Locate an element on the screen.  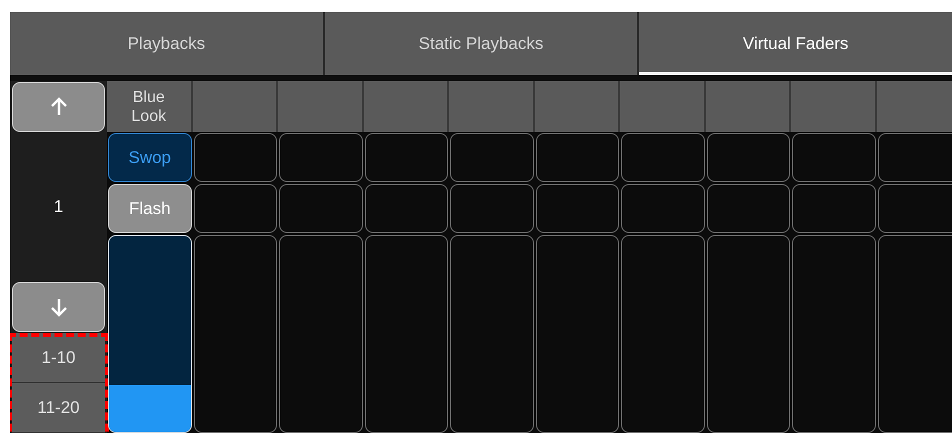
page-number: 1 is located at coordinates (59, 207).